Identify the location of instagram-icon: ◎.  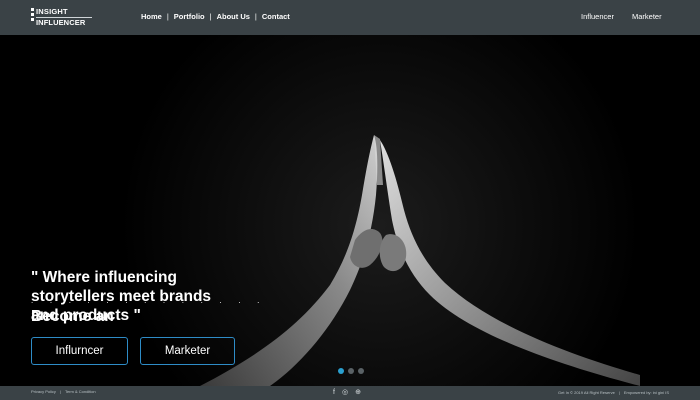
(345, 393).